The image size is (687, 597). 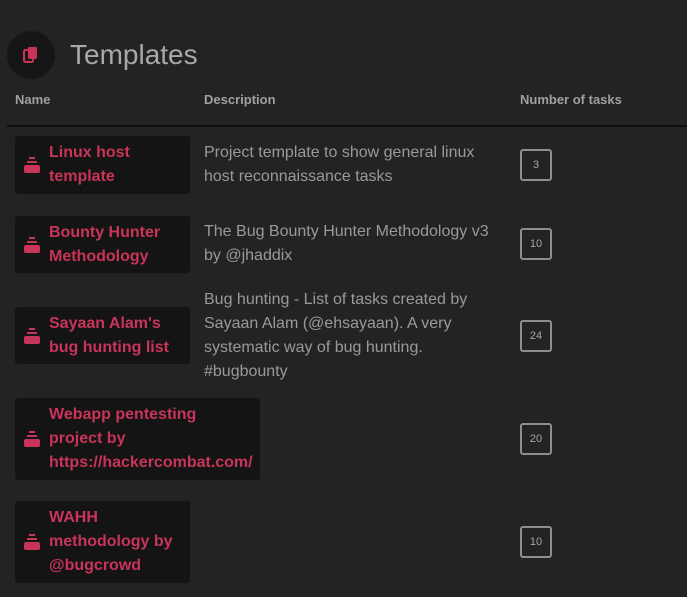 I want to click on column-header-tasks: Number of tasks, so click(x=571, y=99).